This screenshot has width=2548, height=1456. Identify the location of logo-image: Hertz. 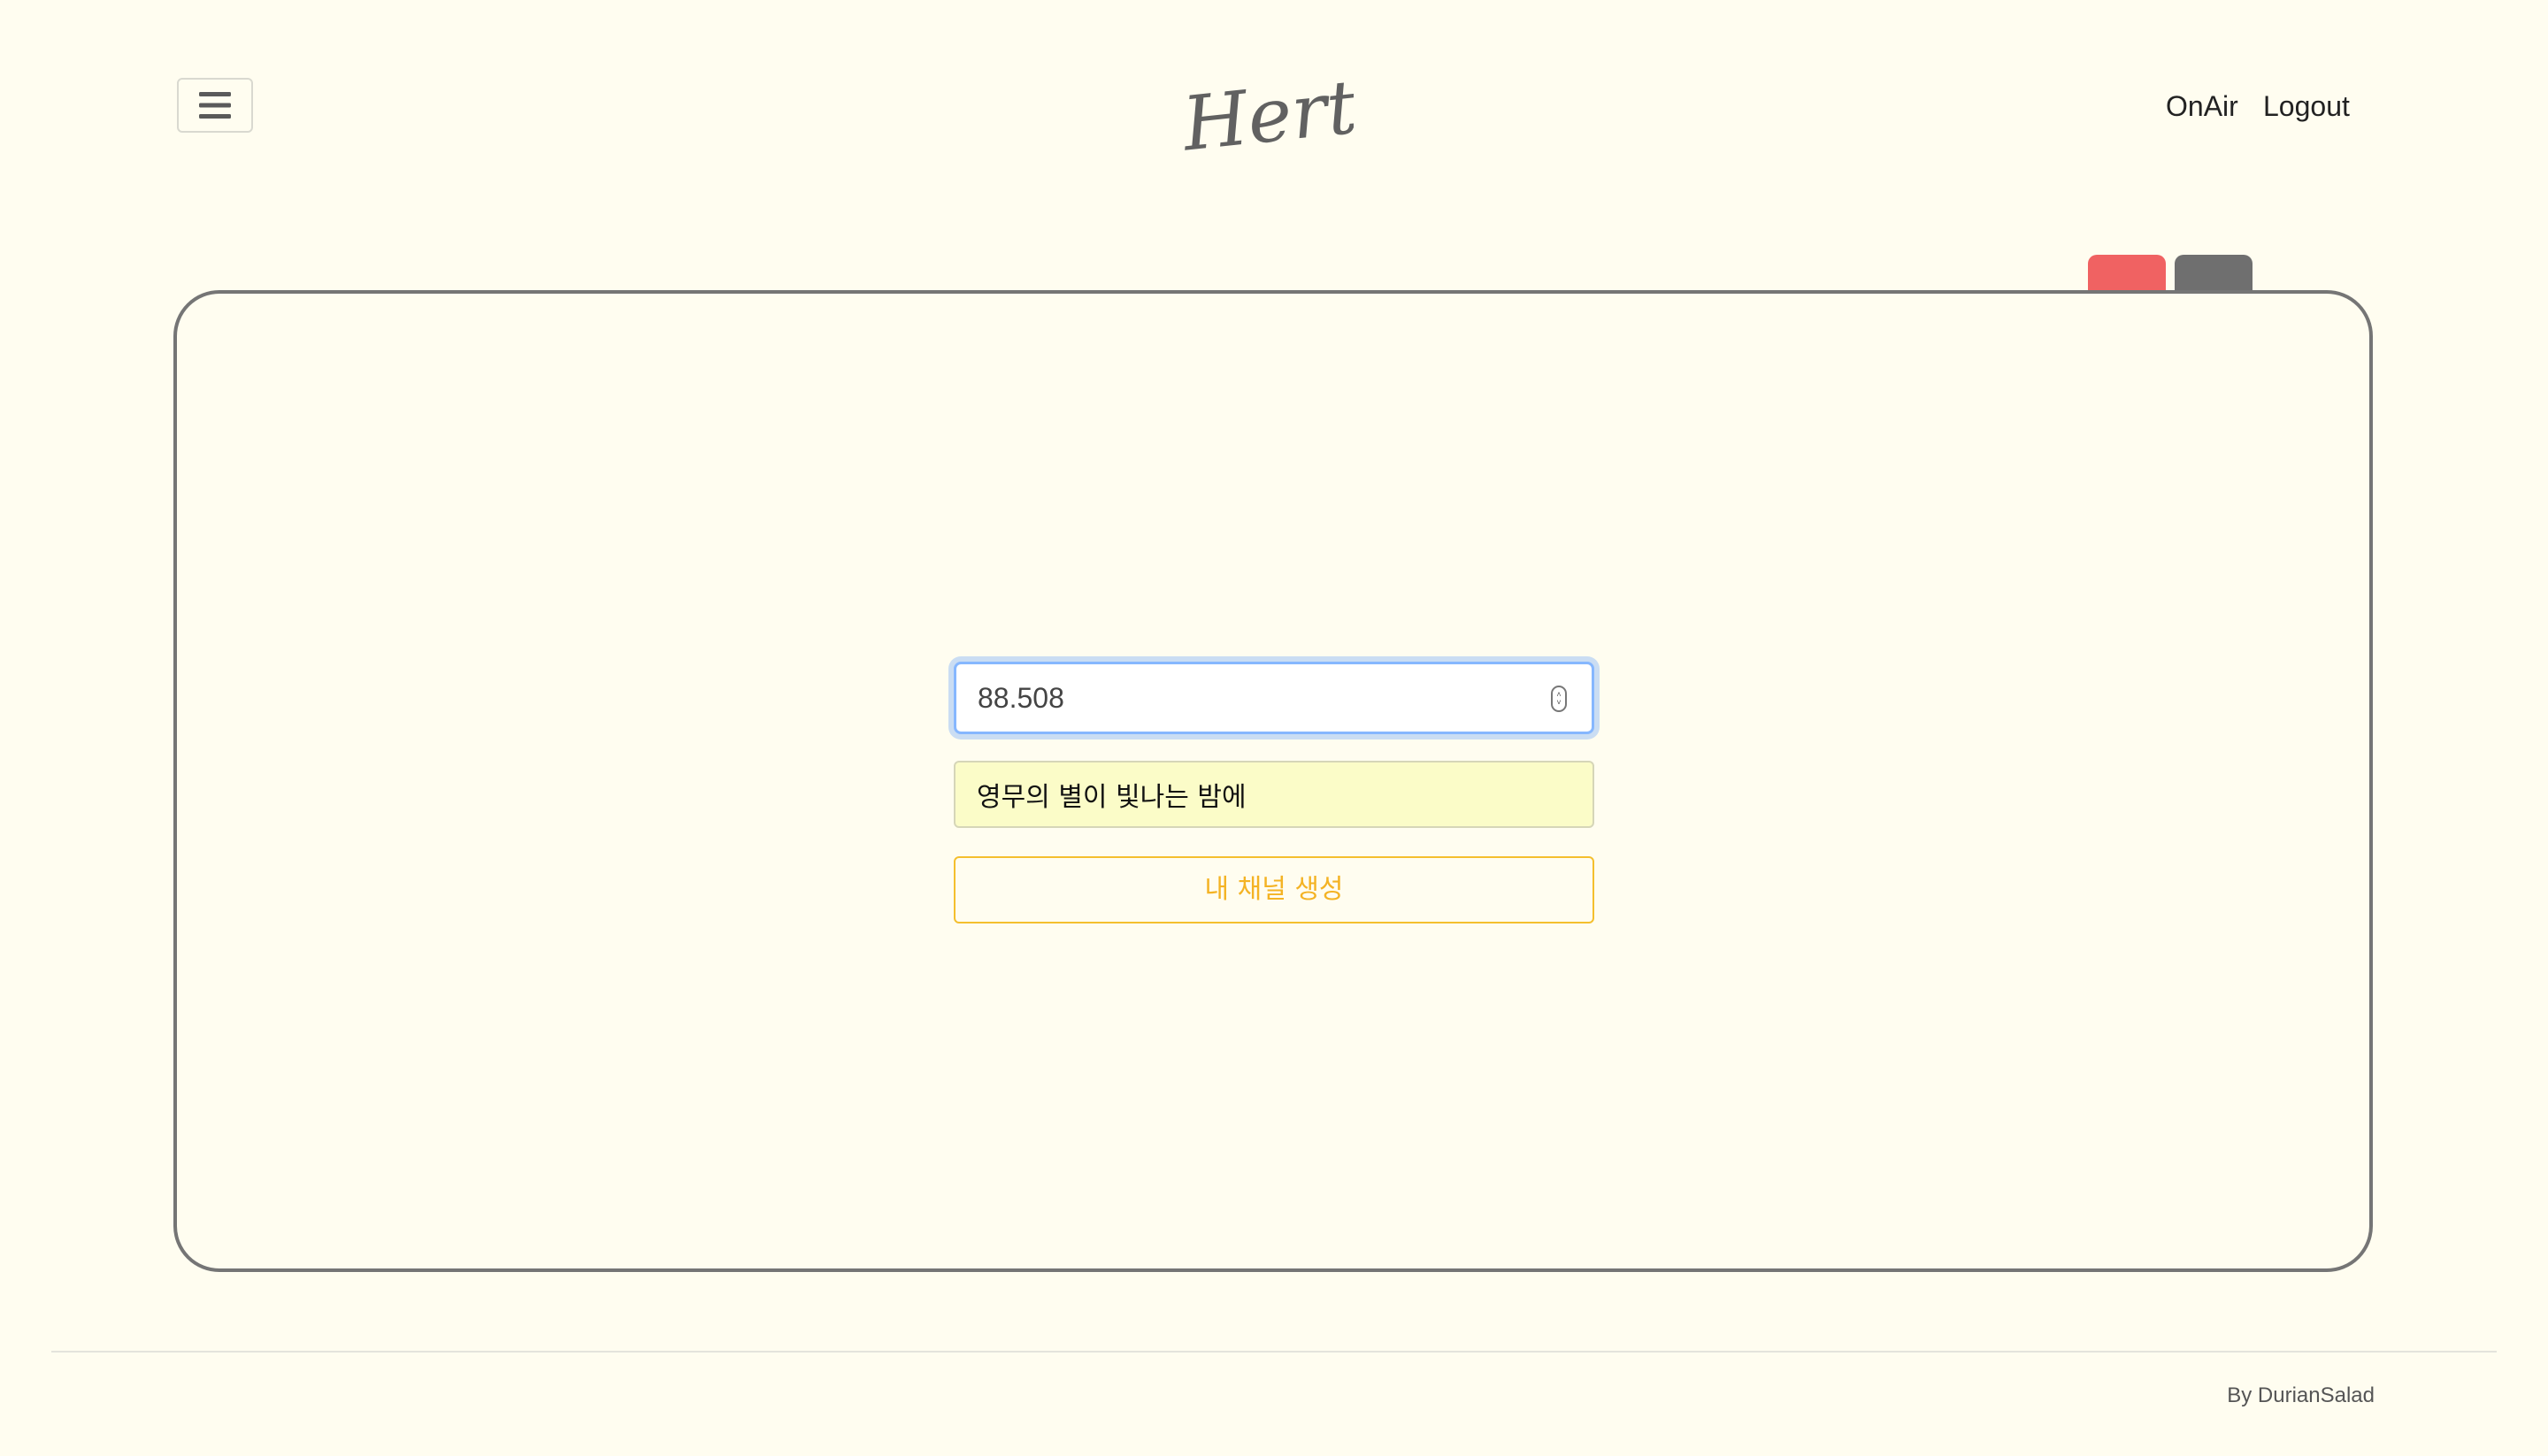
(1265, 110).